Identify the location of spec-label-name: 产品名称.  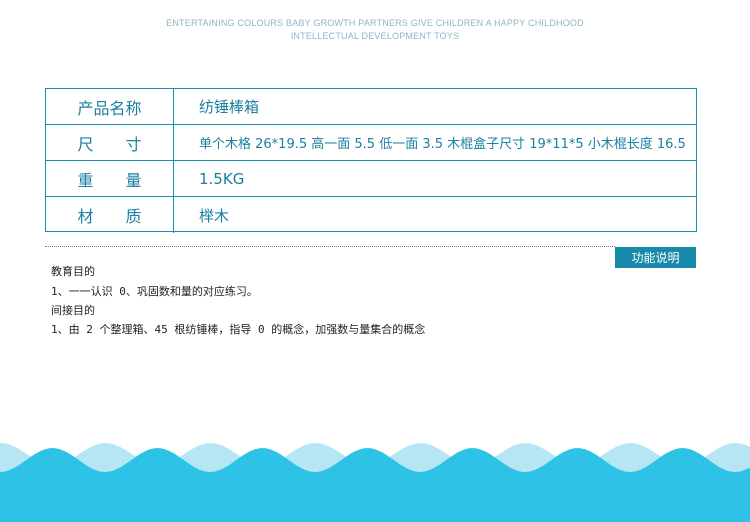
(110, 106).